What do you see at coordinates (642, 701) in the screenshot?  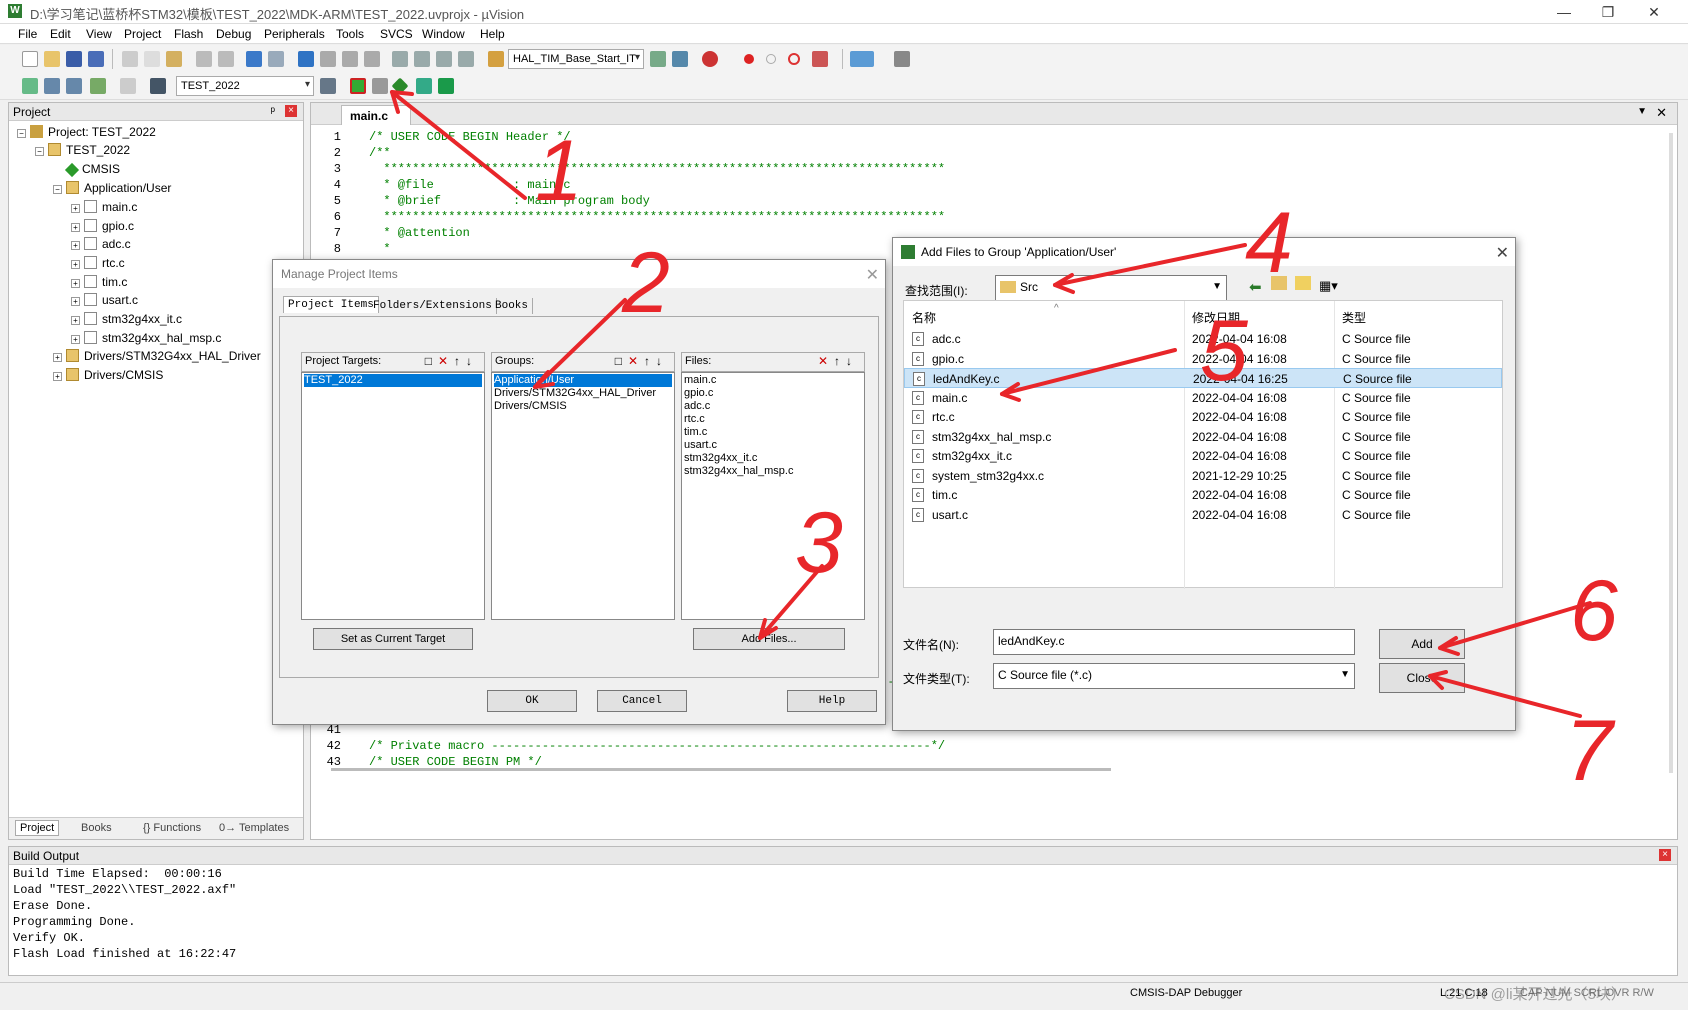 I see `cancel-button: Cancel` at bounding box center [642, 701].